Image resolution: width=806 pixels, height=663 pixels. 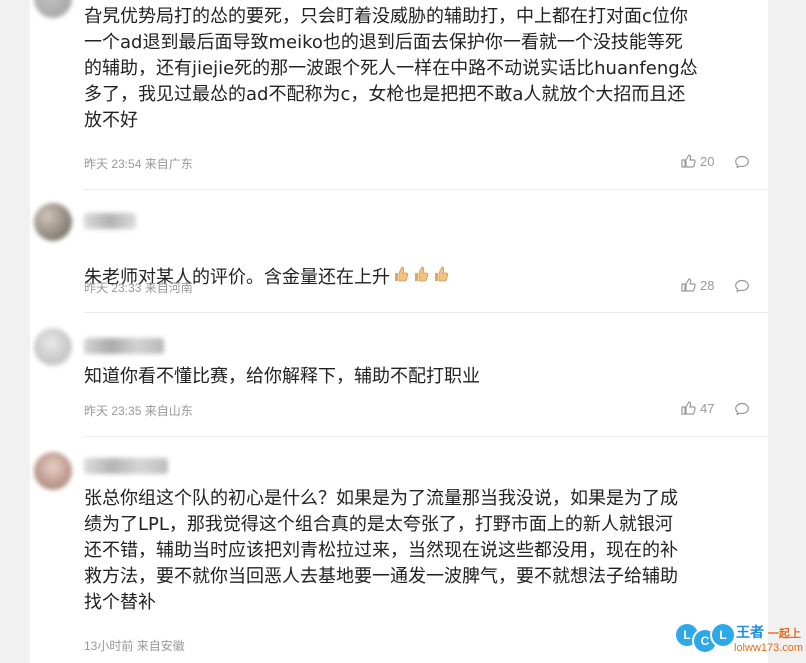 I want to click on watermark-letter: L, so click(x=723, y=635).